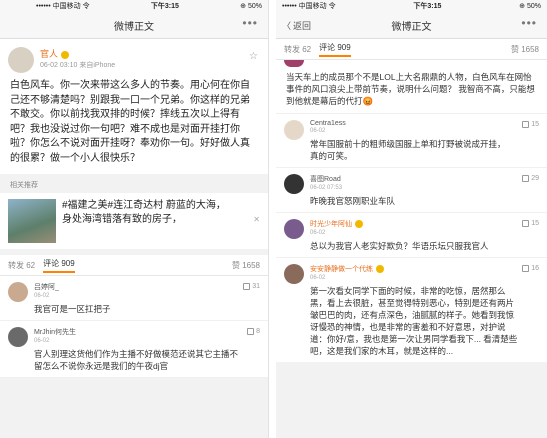  I want to click on post-meta: 官人 06-02 03:10 来自iPhone, so click(77, 60).